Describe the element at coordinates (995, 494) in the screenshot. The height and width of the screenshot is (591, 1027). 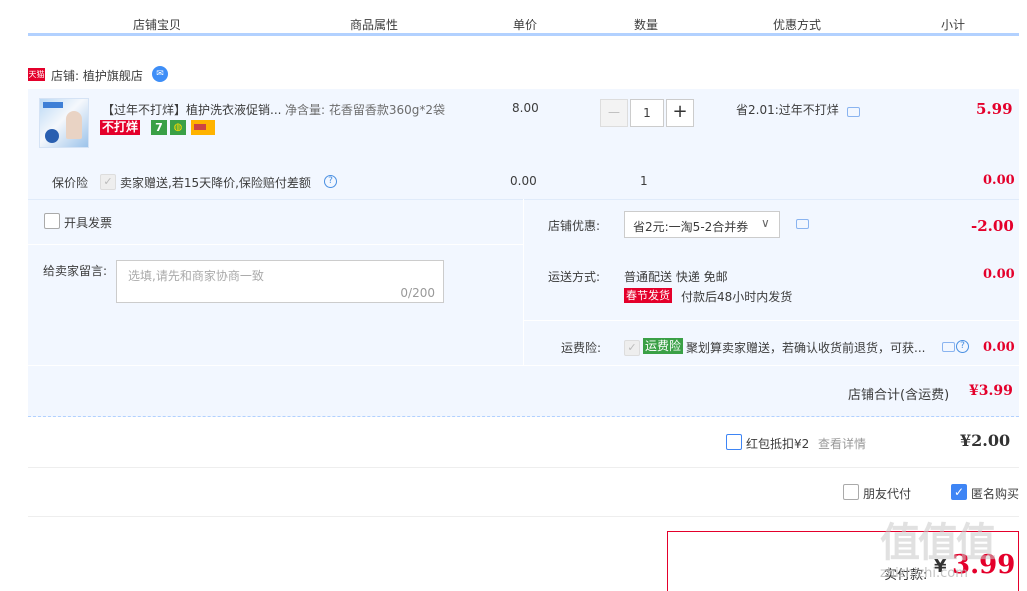
I see `anonymous-label: 匿名购买` at that location.